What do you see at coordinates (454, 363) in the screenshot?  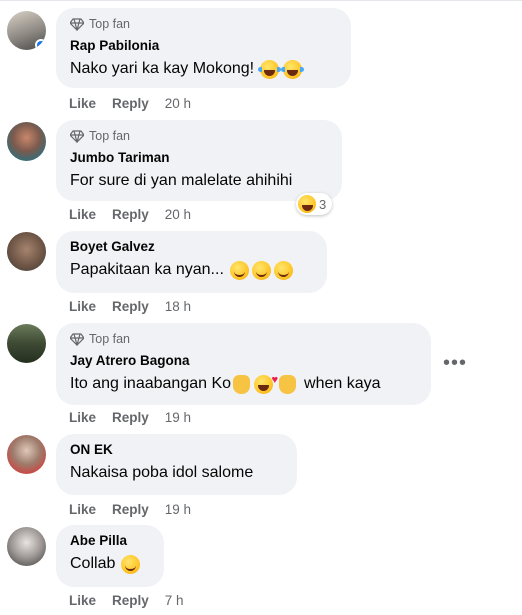 I see `more-options-icon: •••` at bounding box center [454, 363].